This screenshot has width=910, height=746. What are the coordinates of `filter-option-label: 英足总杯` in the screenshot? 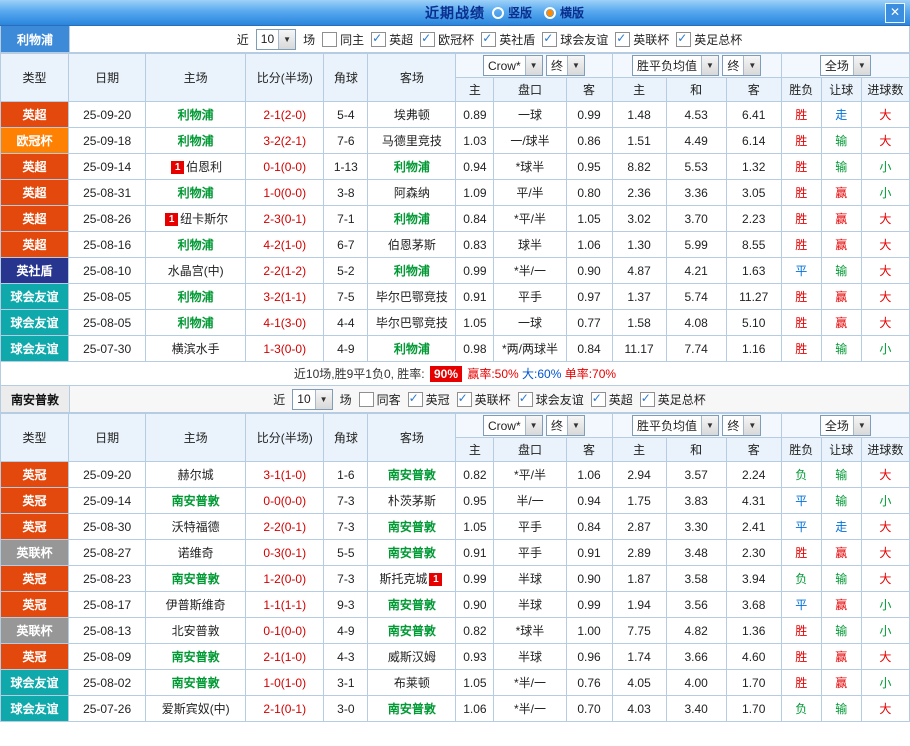 It's located at (681, 399).